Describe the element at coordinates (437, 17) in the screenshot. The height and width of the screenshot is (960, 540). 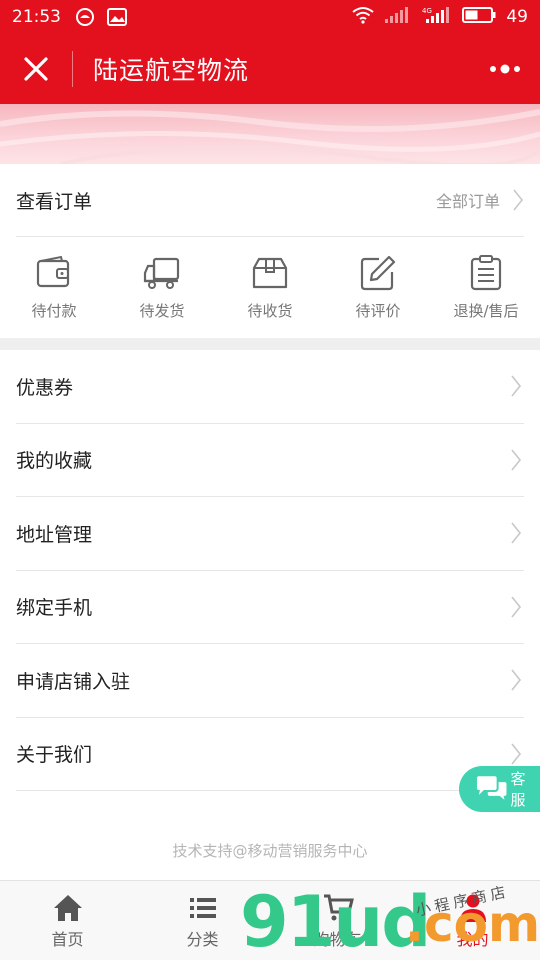
I see `signal-4g-icon: 4G` at that location.